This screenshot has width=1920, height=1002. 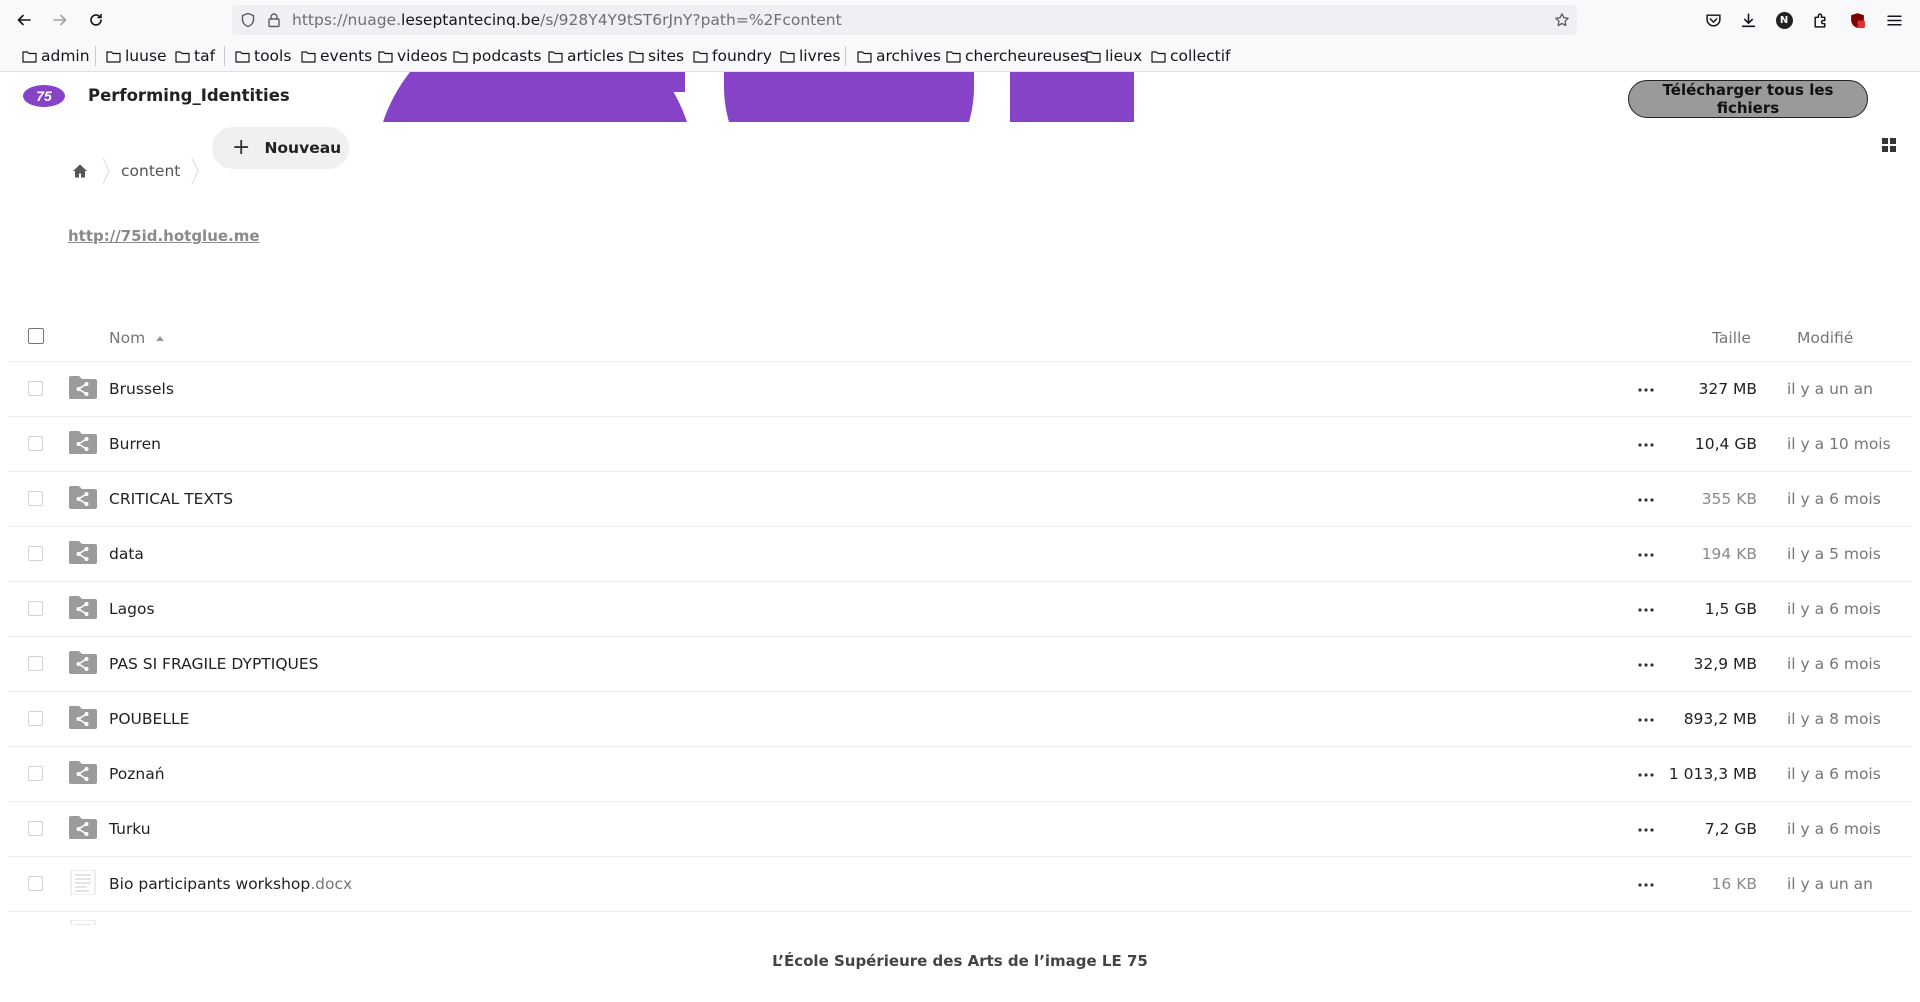 What do you see at coordinates (164, 236) in the screenshot?
I see `readme-link: http://75id.hotglue.me` at bounding box center [164, 236].